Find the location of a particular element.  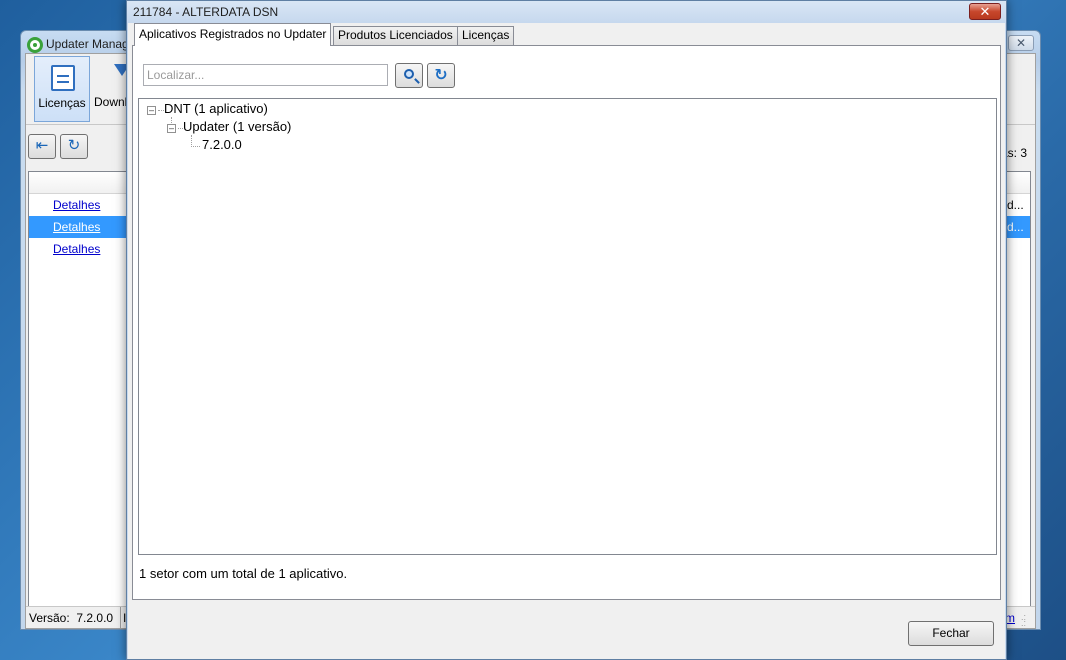

dialog-close-button: ✕ is located at coordinates (985, 11).